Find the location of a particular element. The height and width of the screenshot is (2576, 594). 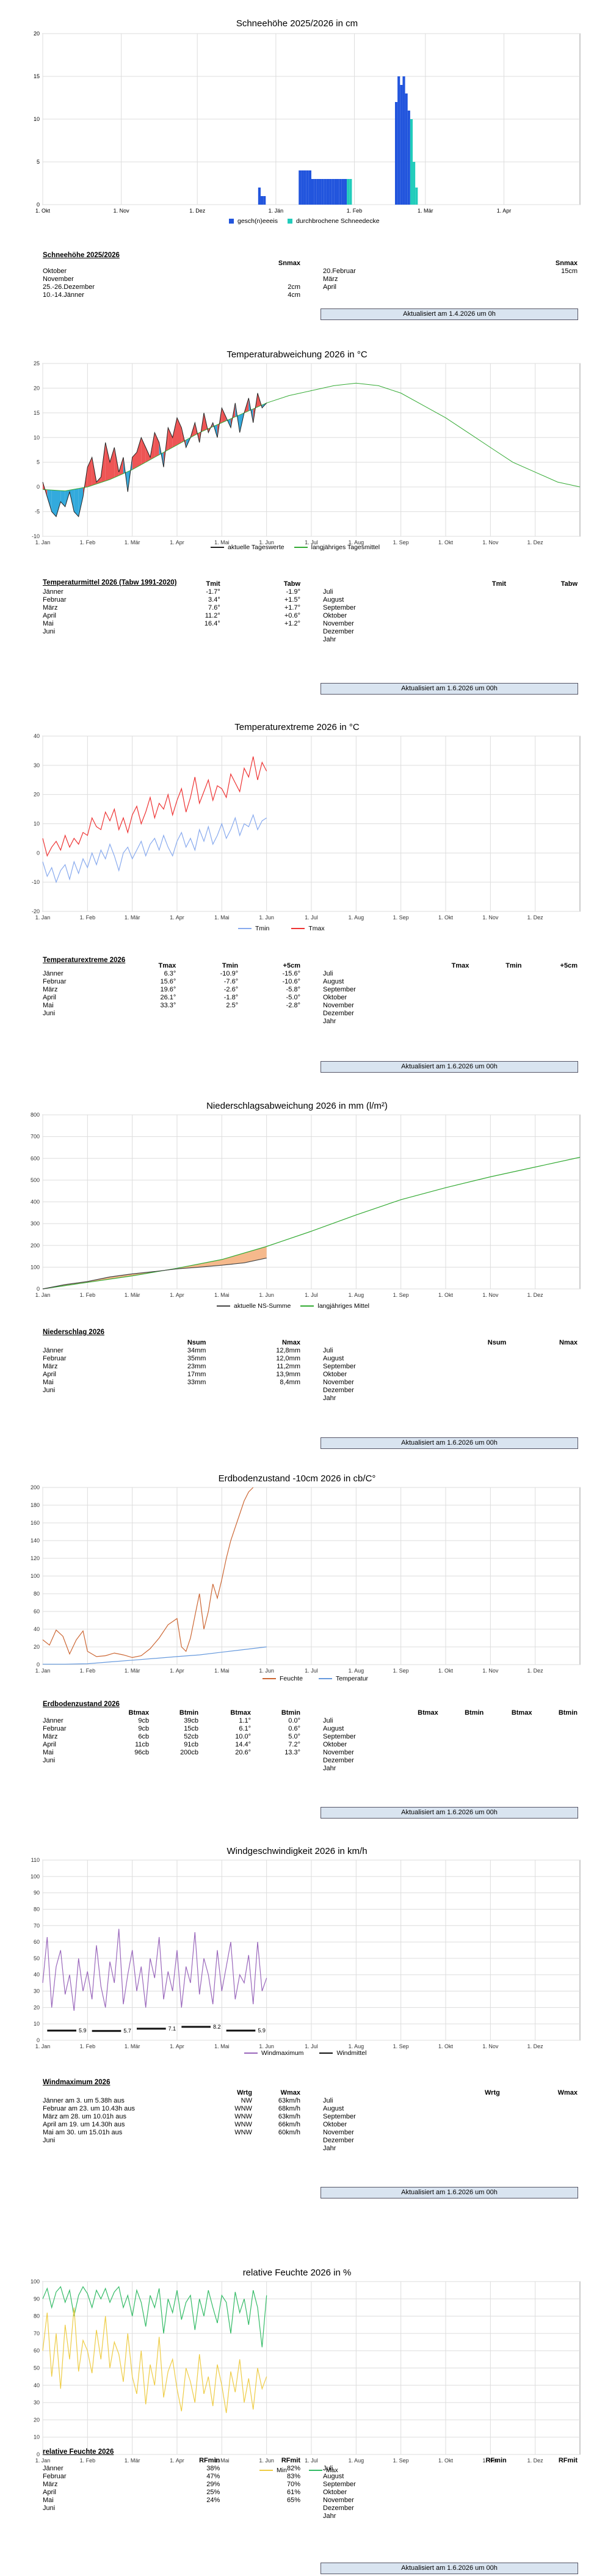

table-row: Dezember is located at coordinates (450, 1014).